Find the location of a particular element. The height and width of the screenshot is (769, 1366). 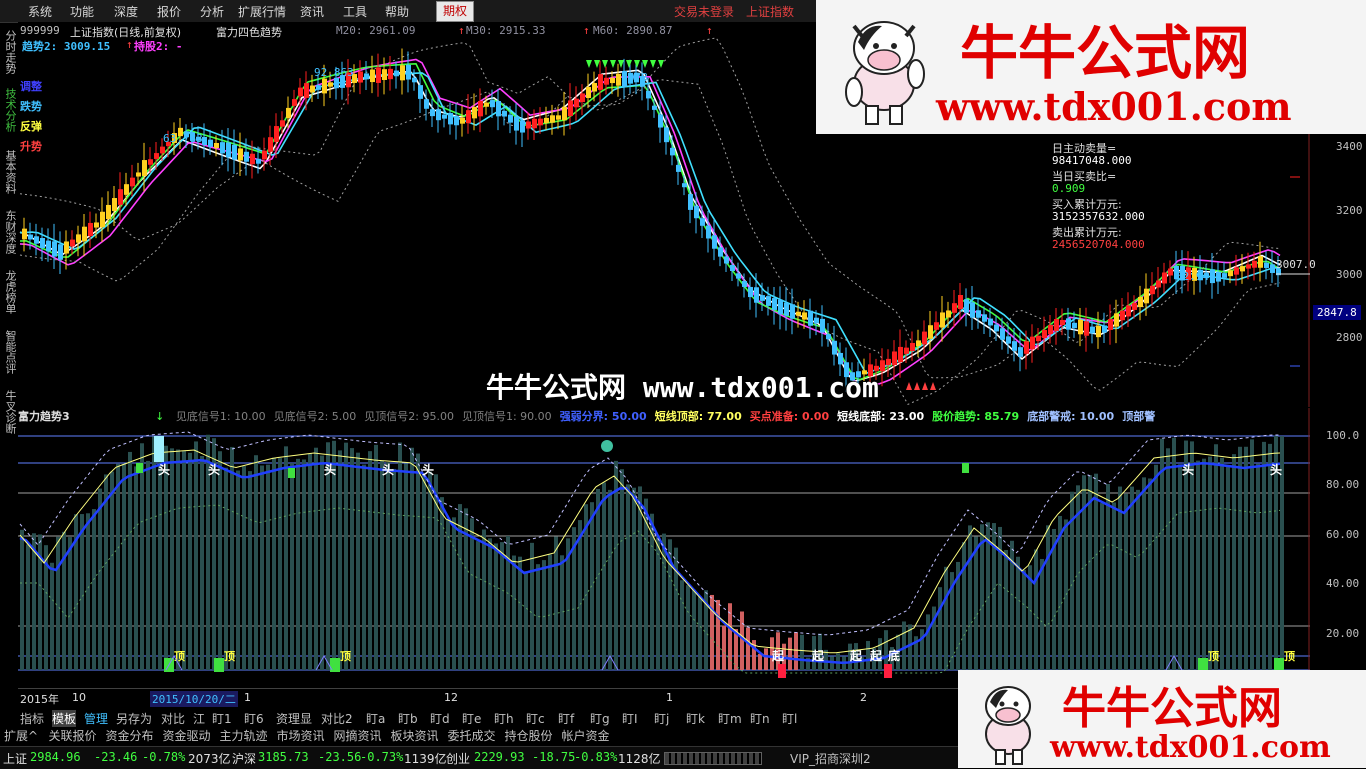

indicator-tab: 盯f is located at coordinates (566, 718).